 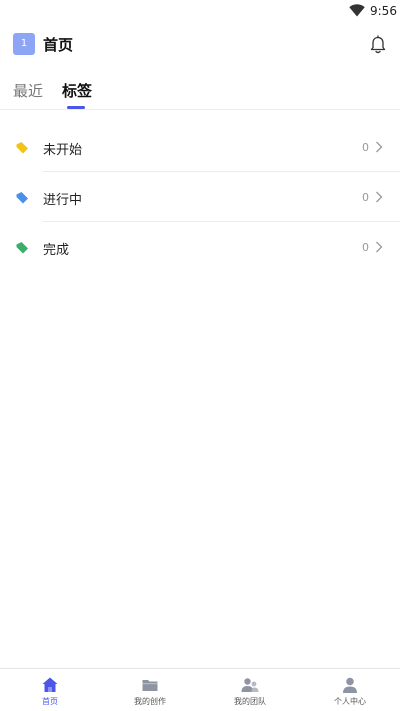 What do you see at coordinates (200, 247) in the screenshot?
I see `tag-row-done: 完成 0` at bounding box center [200, 247].